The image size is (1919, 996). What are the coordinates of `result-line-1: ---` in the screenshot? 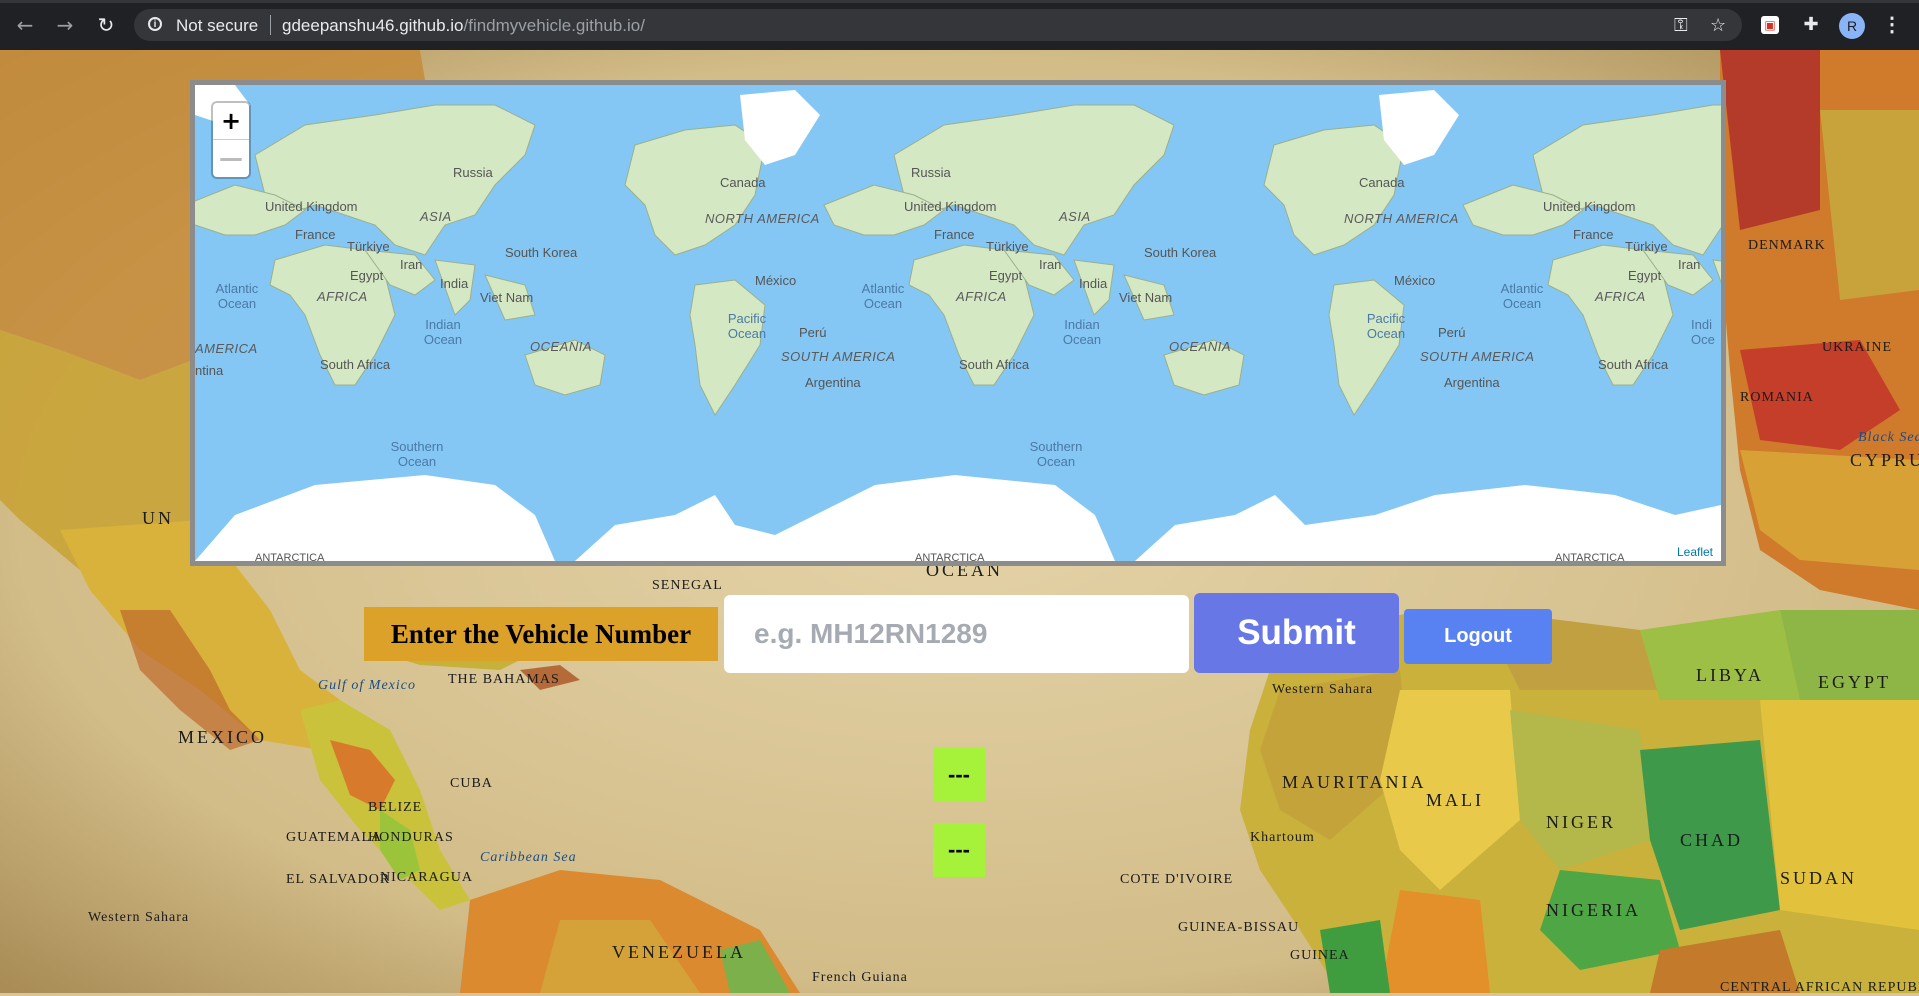 It's located at (959, 775).